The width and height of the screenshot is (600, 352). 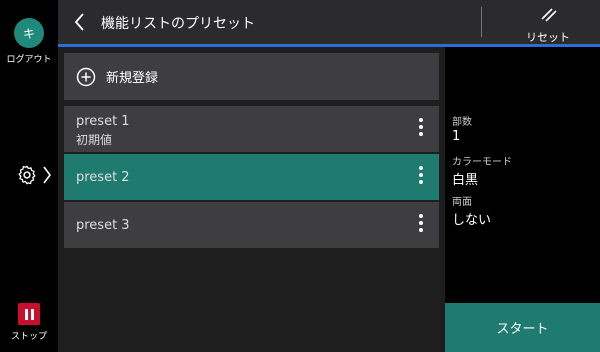 I want to click on start-button: スタート, so click(x=522, y=327).